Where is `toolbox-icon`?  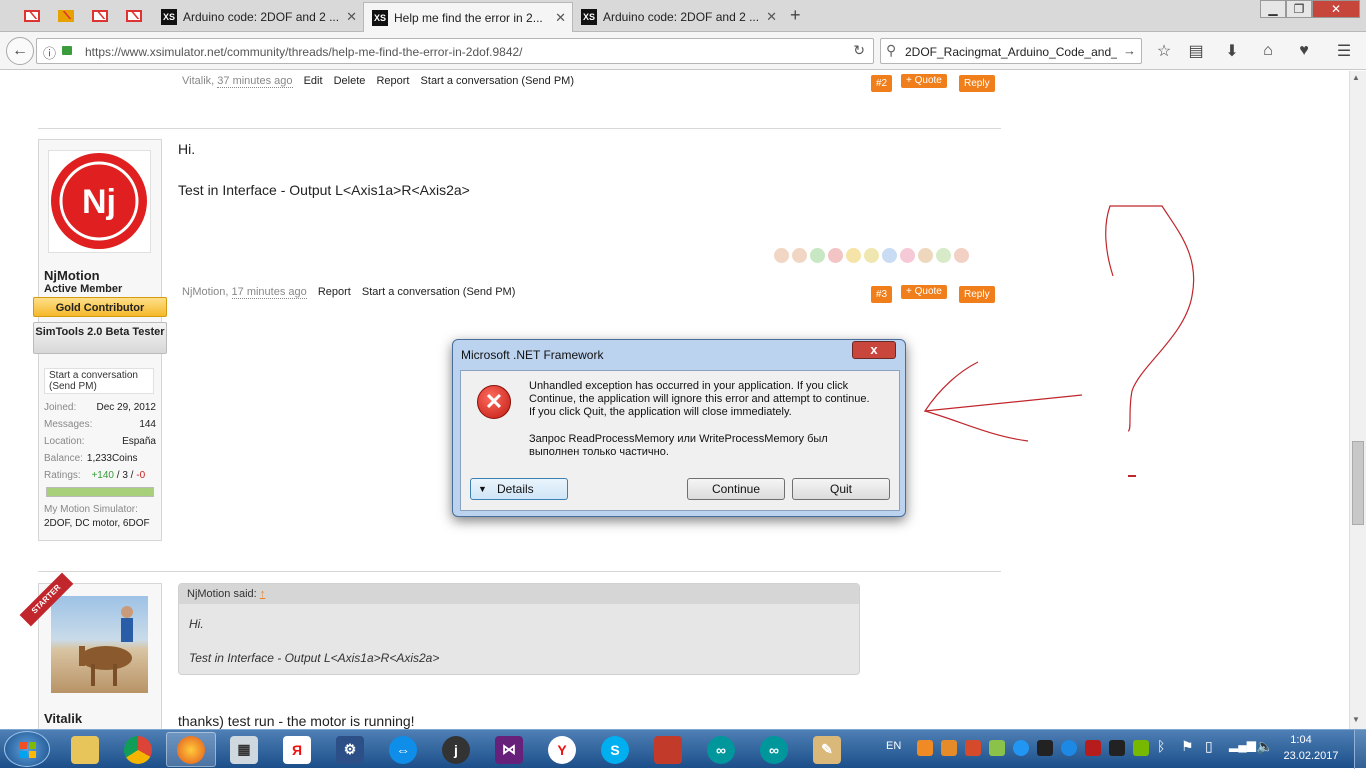 toolbox-icon is located at coordinates (668, 749).